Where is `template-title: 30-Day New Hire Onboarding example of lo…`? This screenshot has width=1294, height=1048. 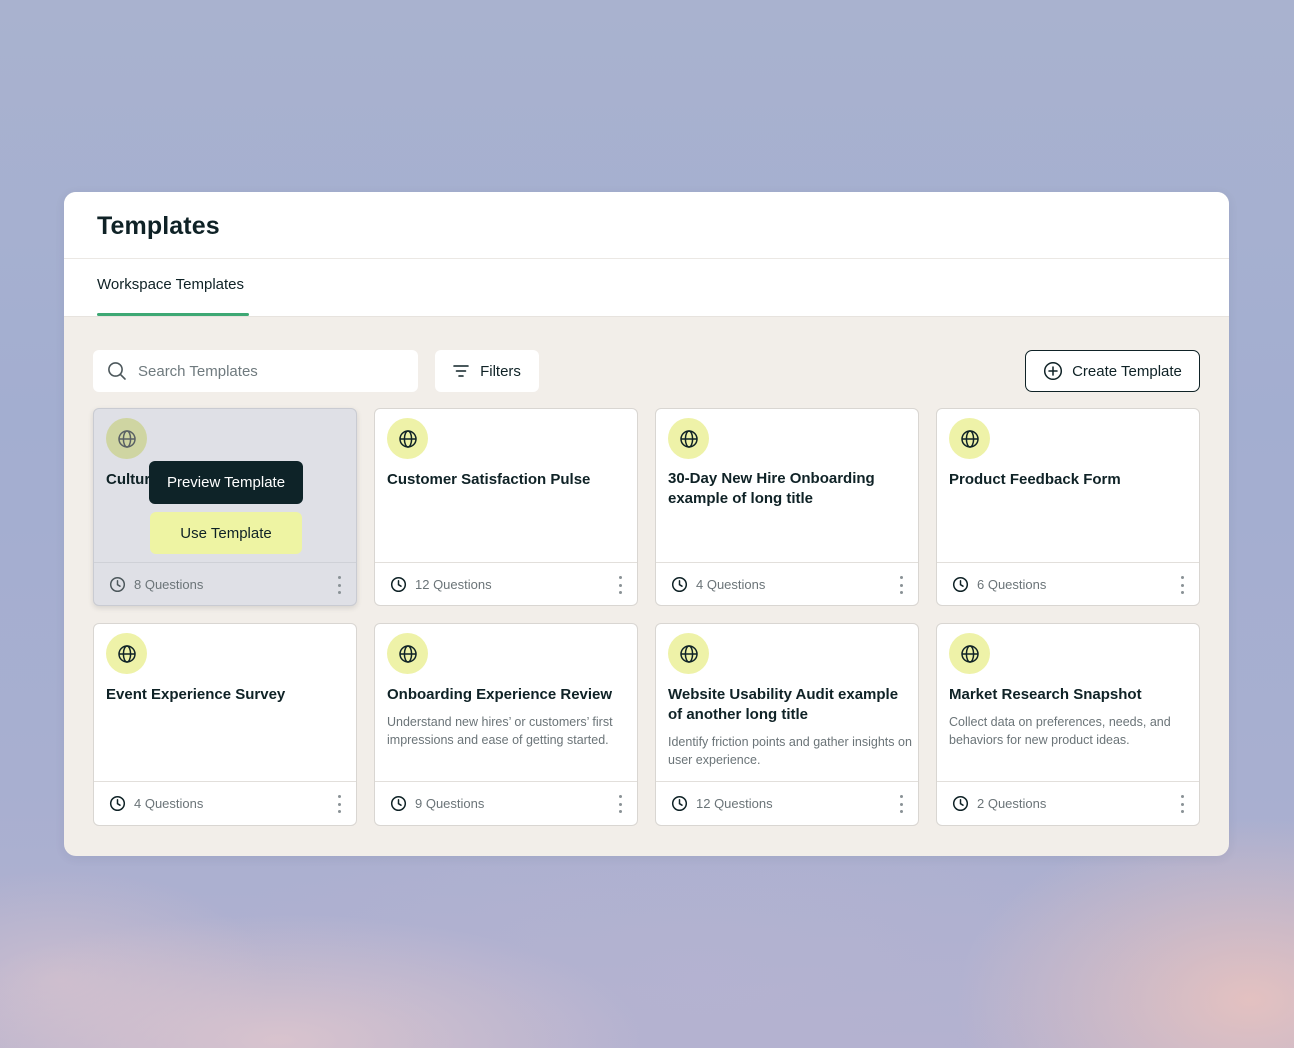
template-title: 30-Day New Hire Onboarding example of lo… is located at coordinates (771, 488).